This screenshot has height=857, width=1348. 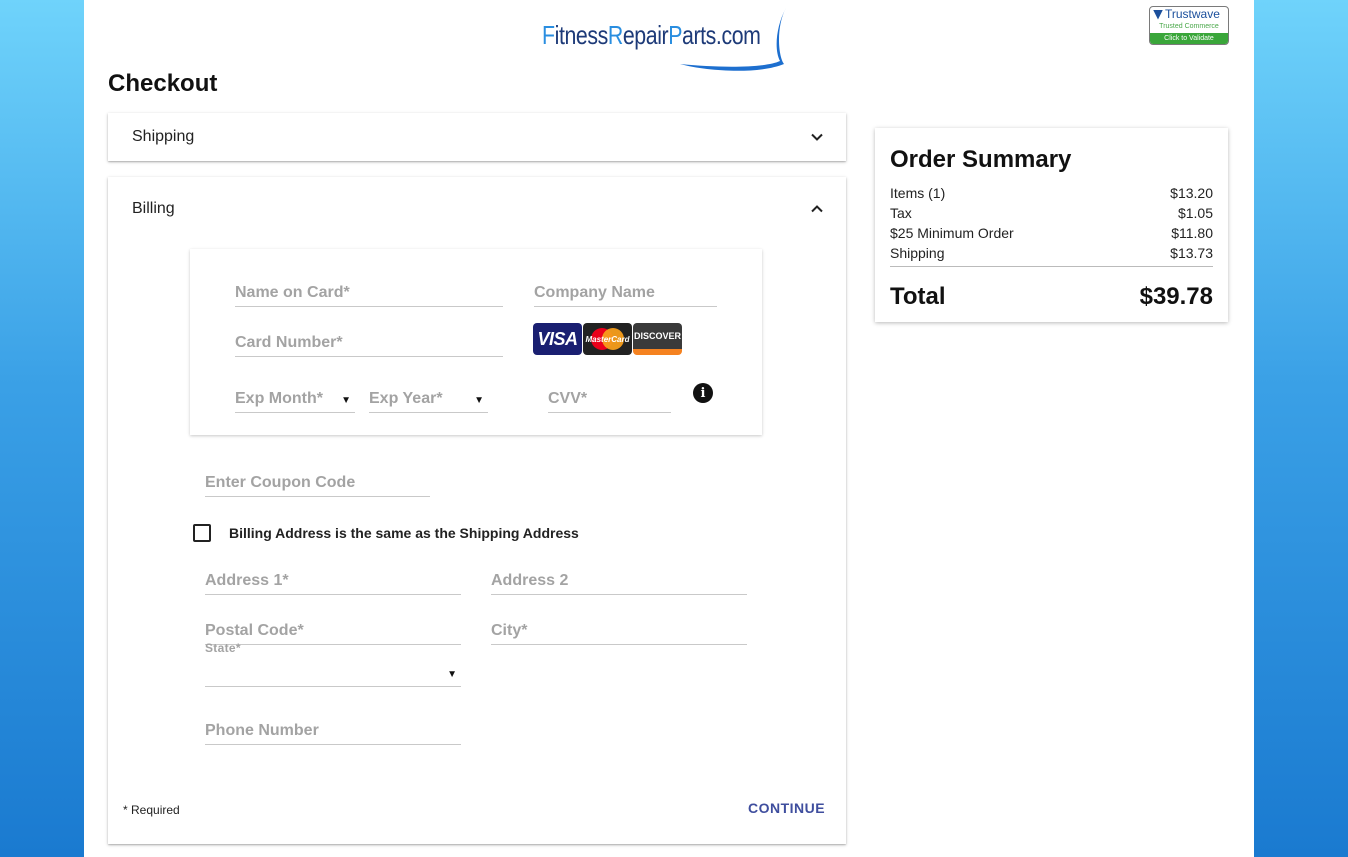 What do you see at coordinates (202, 533) in the screenshot?
I see `same-address-checkbox` at bounding box center [202, 533].